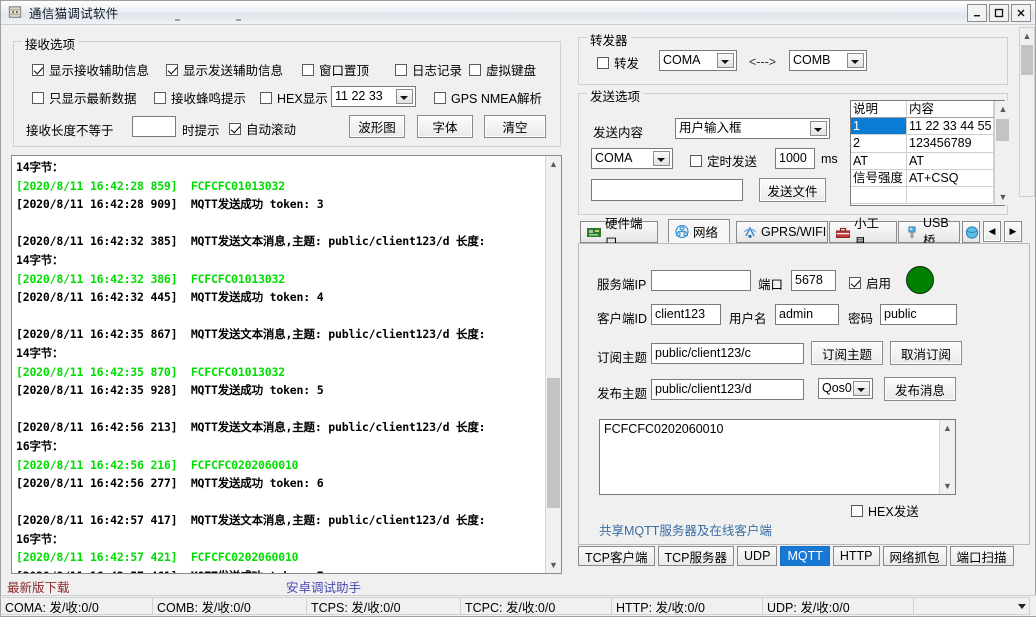  What do you see at coordinates (796, 314) in the screenshot?
I see `username-value: admin` at bounding box center [796, 314].